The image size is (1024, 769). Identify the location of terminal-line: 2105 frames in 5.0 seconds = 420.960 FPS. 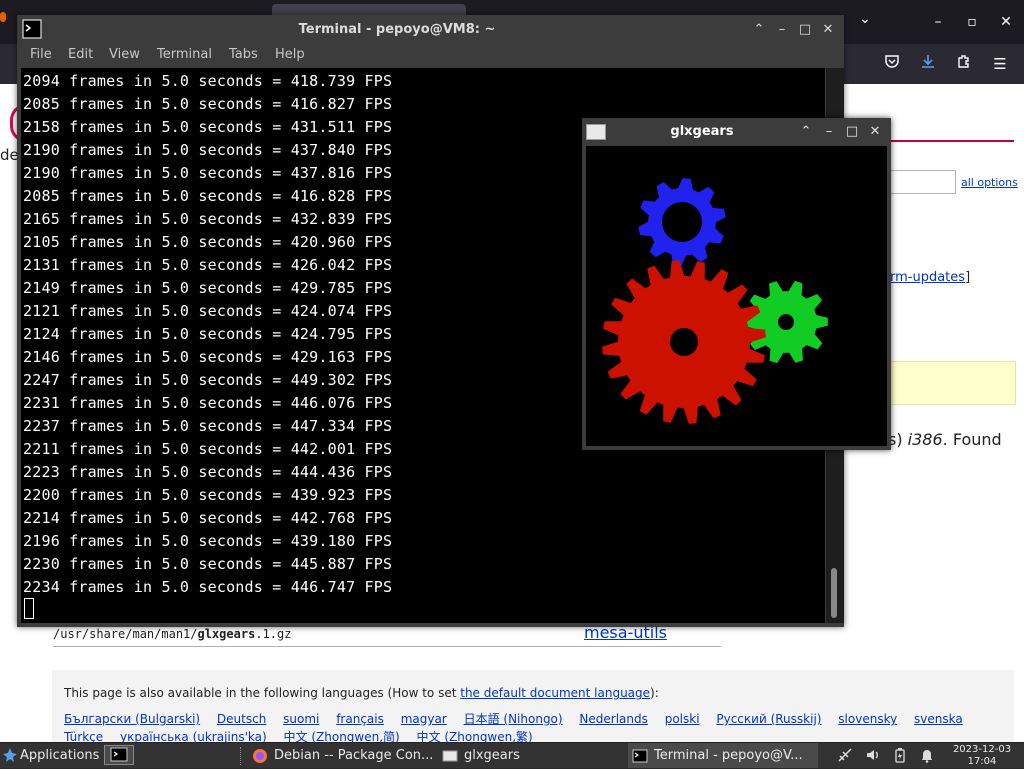
(208, 242).